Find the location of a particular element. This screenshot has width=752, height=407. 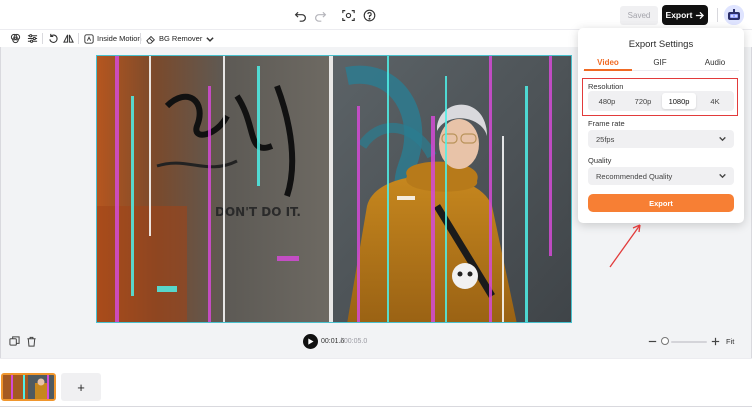

filter-icon is located at coordinates (15, 38).